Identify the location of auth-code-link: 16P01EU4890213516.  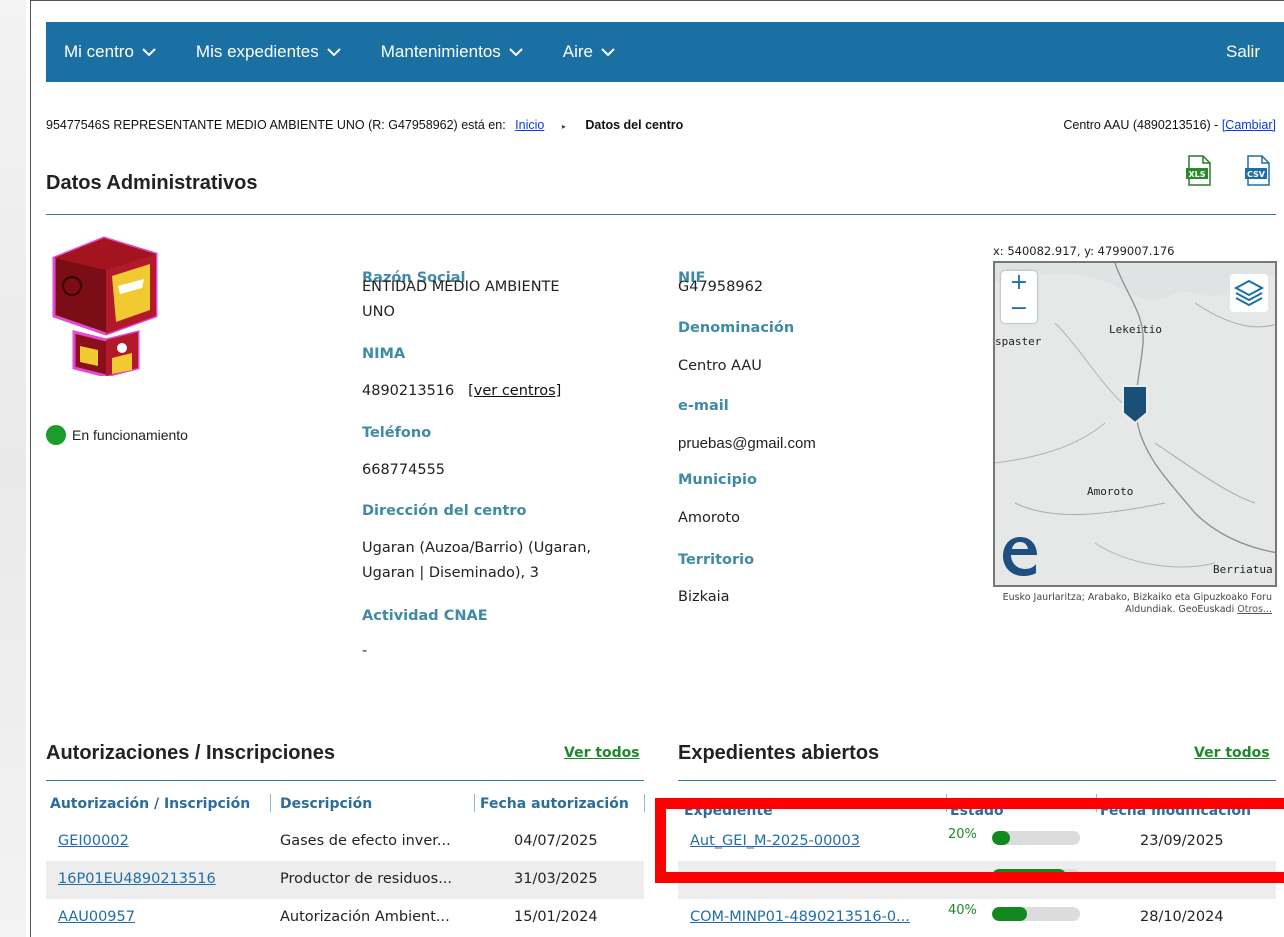
(137, 879).